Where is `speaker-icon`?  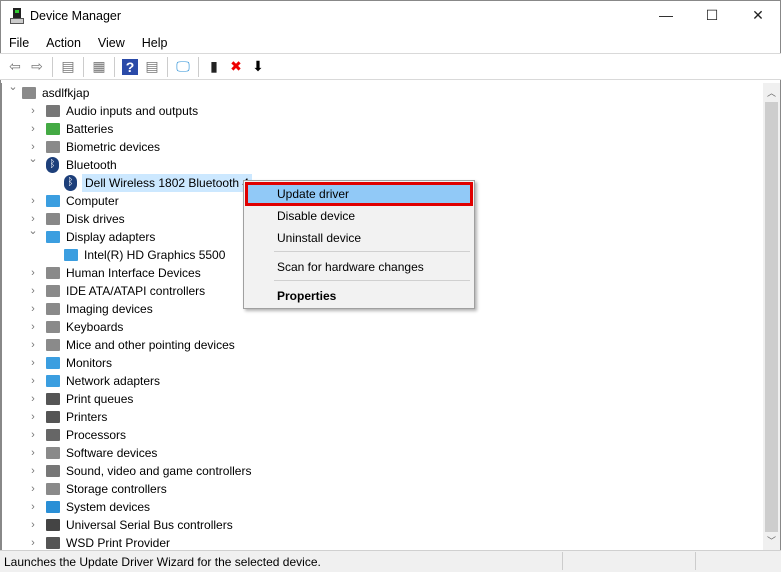
speaker-icon is located at coordinates (53, 111).